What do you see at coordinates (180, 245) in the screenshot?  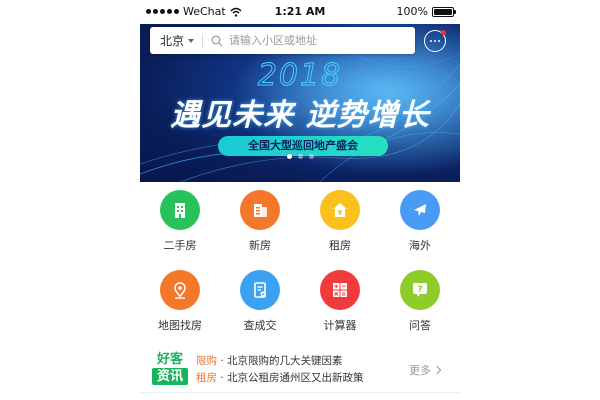 I see `grid-label: 二手房` at bounding box center [180, 245].